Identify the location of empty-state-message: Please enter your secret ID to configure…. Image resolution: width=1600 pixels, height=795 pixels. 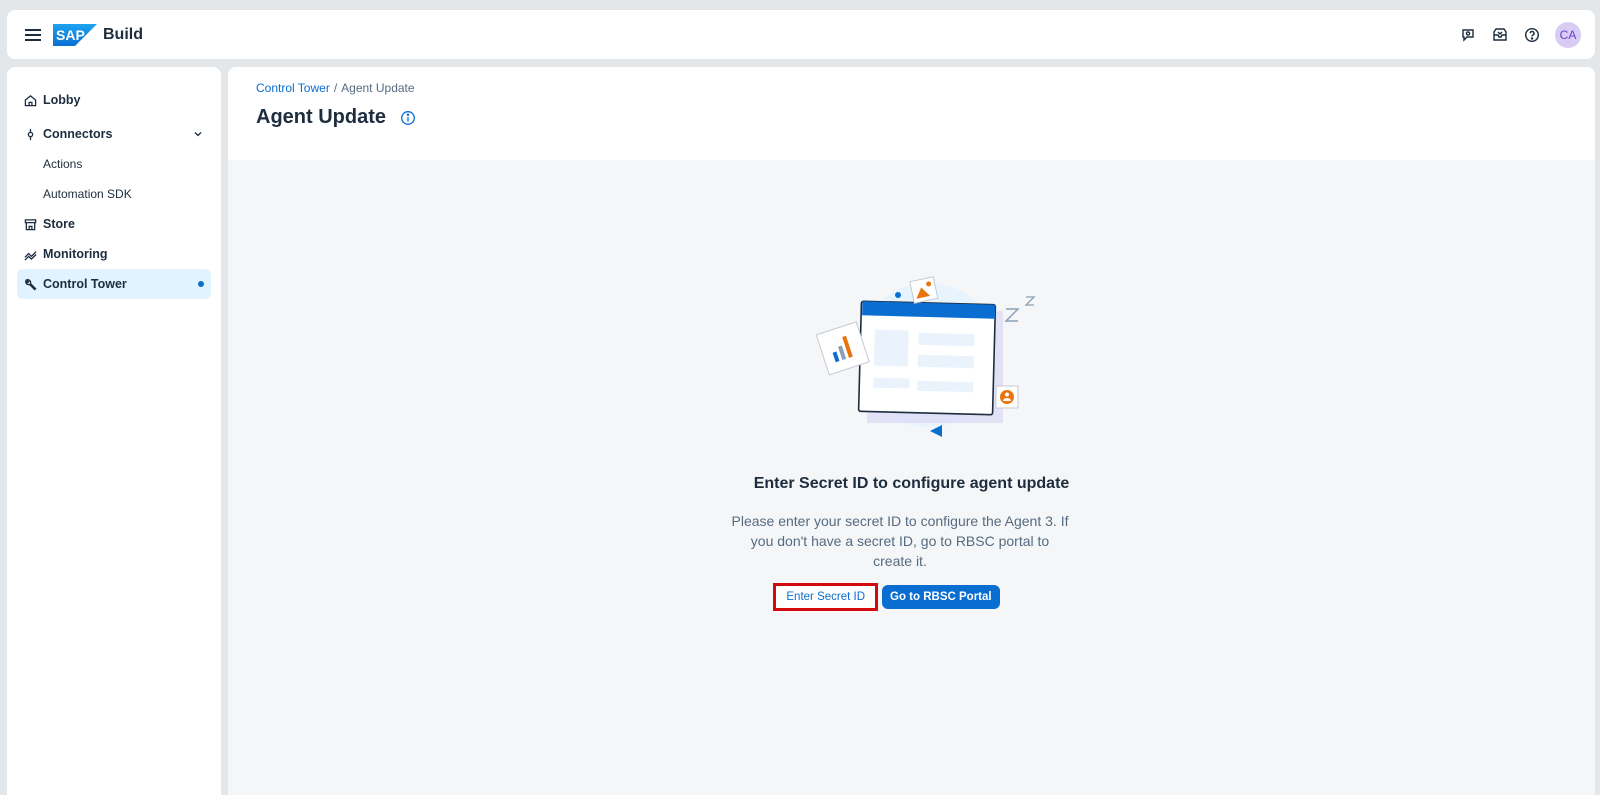
(900, 541).